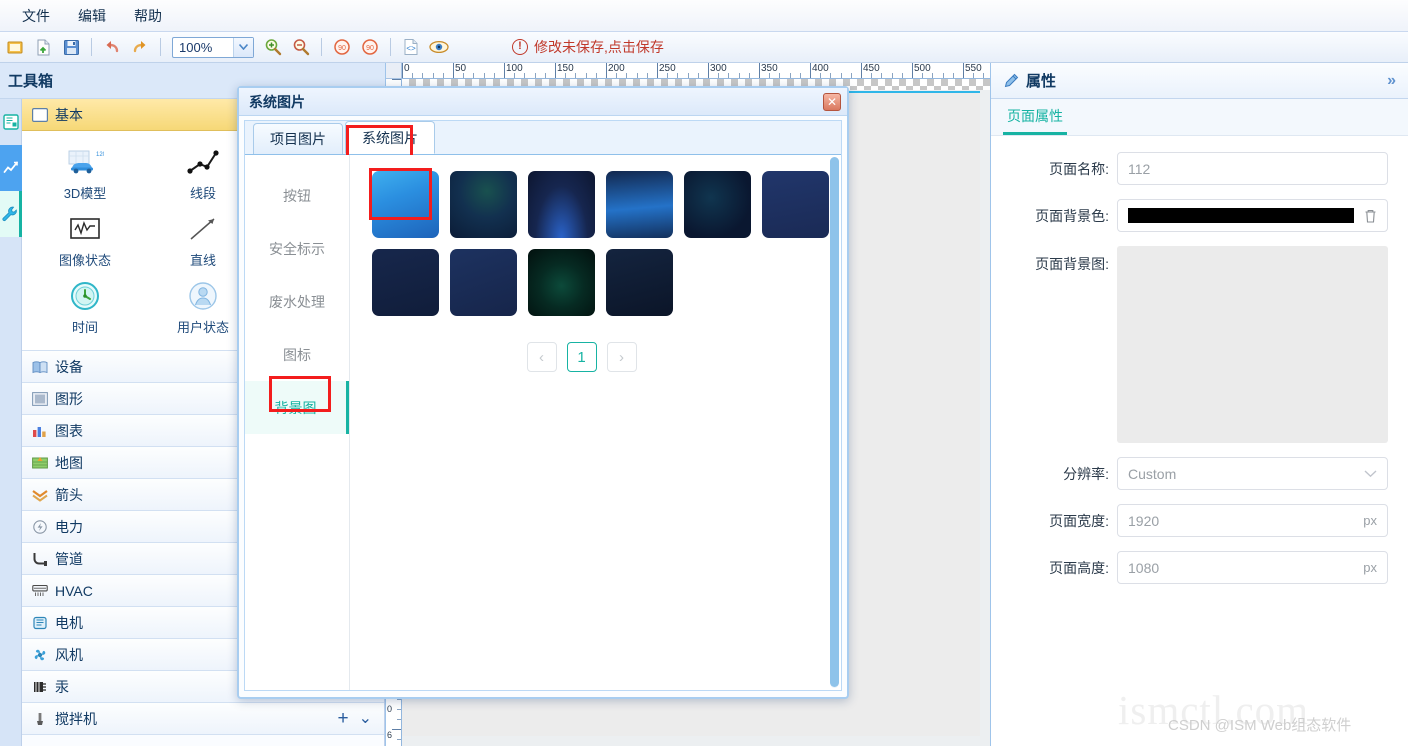 The width and height of the screenshot is (1408, 746). I want to click on scrollbar-thumb, so click(834, 422).